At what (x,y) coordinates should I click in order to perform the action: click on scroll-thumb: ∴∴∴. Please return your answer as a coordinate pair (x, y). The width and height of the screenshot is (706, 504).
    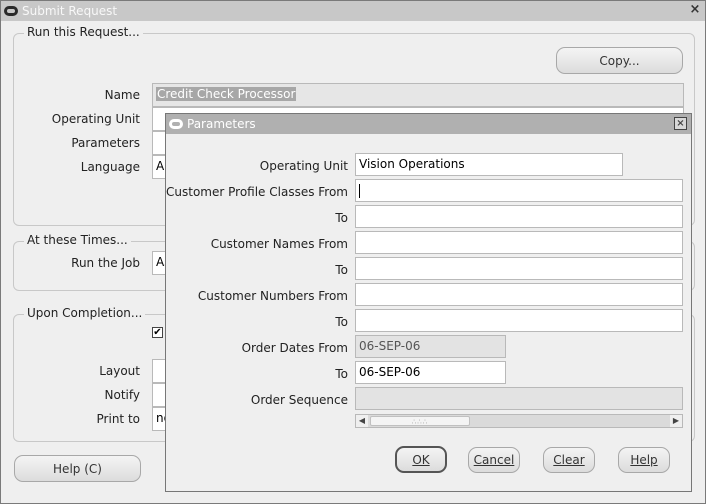
    Looking at the image, I should click on (420, 421).